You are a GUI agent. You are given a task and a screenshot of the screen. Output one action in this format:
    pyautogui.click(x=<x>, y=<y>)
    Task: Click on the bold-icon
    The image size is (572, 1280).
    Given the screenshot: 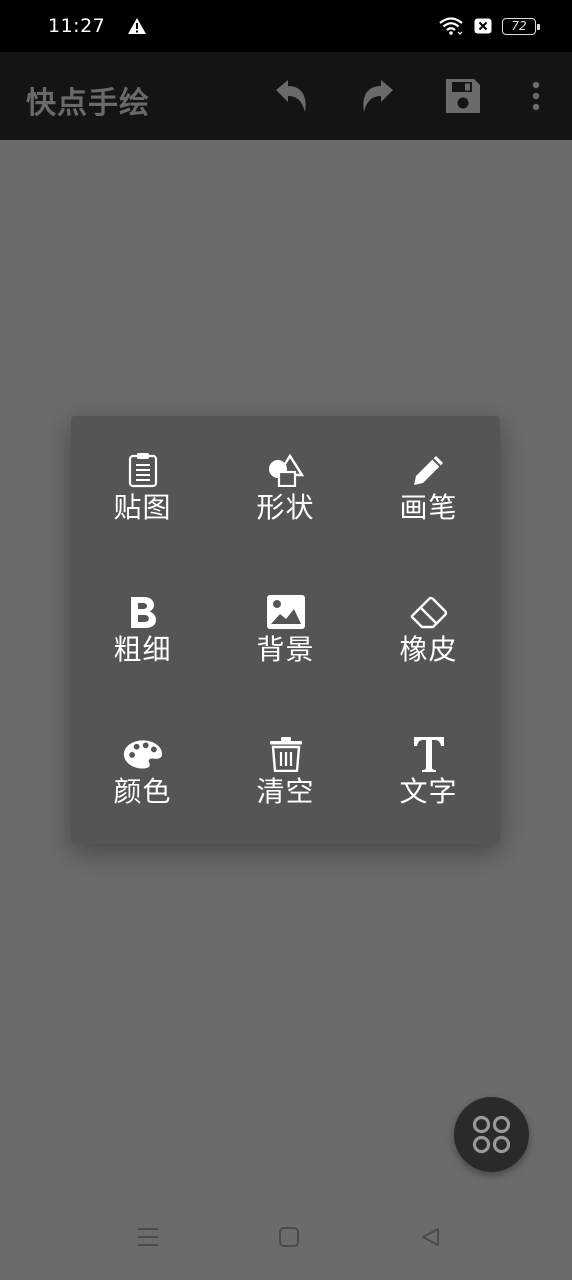 What is the action you would take?
    pyautogui.click(x=143, y=612)
    